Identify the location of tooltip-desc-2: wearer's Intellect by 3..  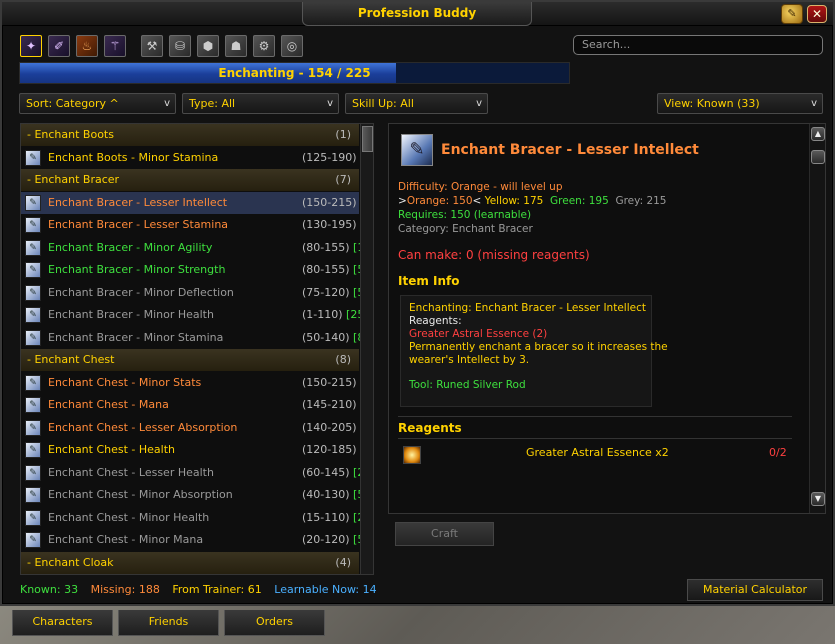
(469, 360).